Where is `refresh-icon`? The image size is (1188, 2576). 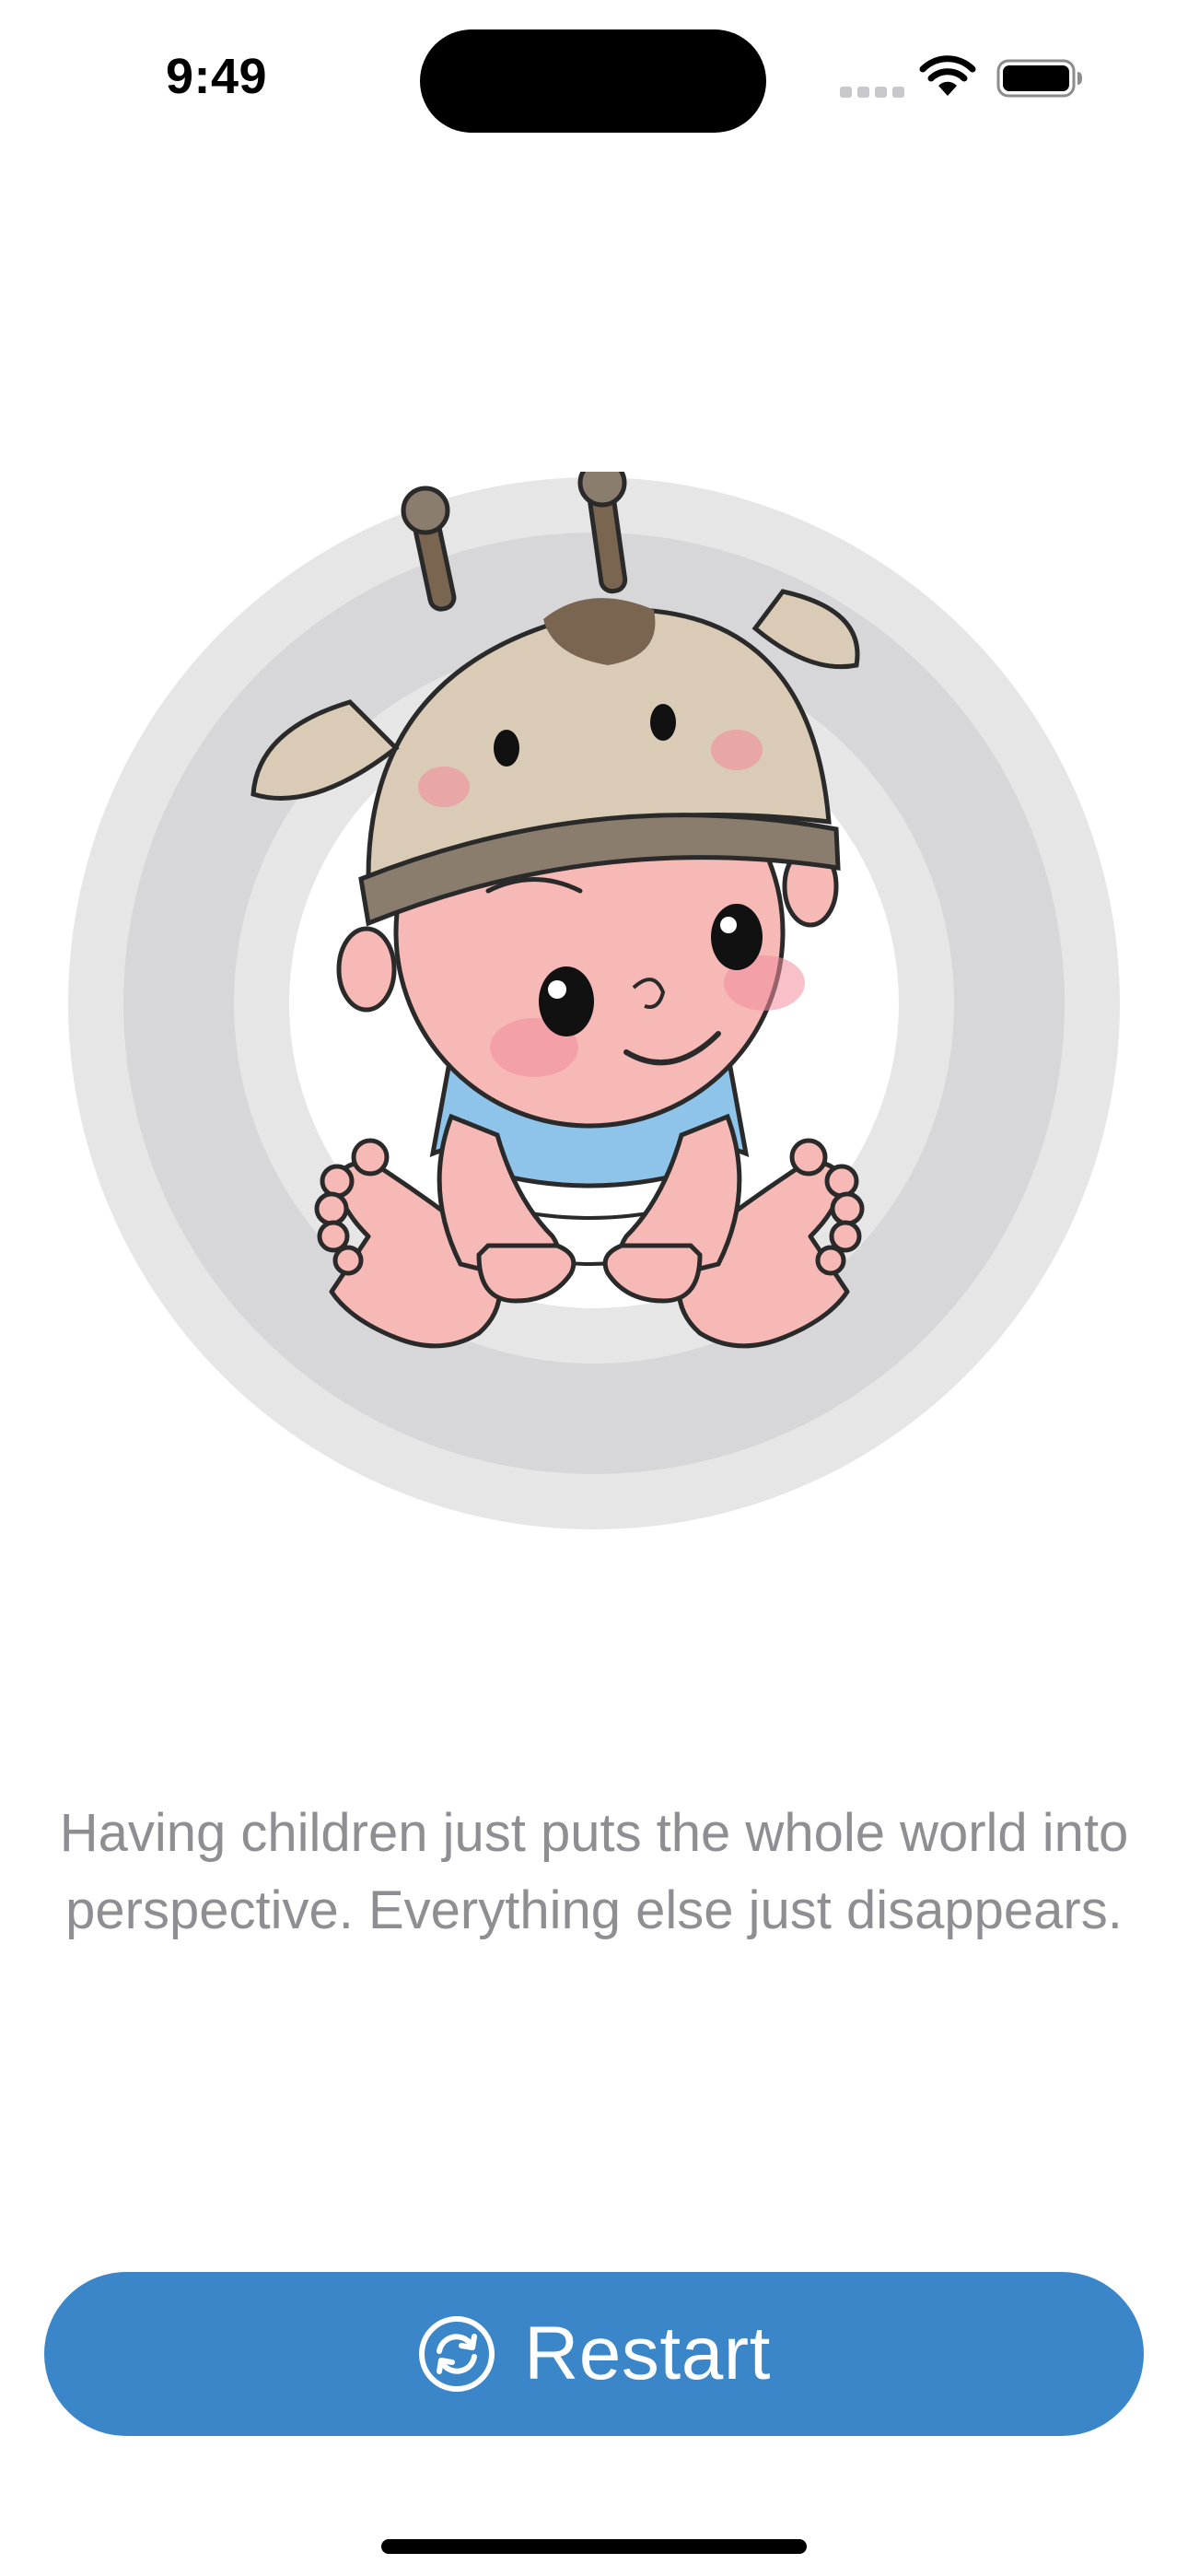
refresh-icon is located at coordinates (457, 2354).